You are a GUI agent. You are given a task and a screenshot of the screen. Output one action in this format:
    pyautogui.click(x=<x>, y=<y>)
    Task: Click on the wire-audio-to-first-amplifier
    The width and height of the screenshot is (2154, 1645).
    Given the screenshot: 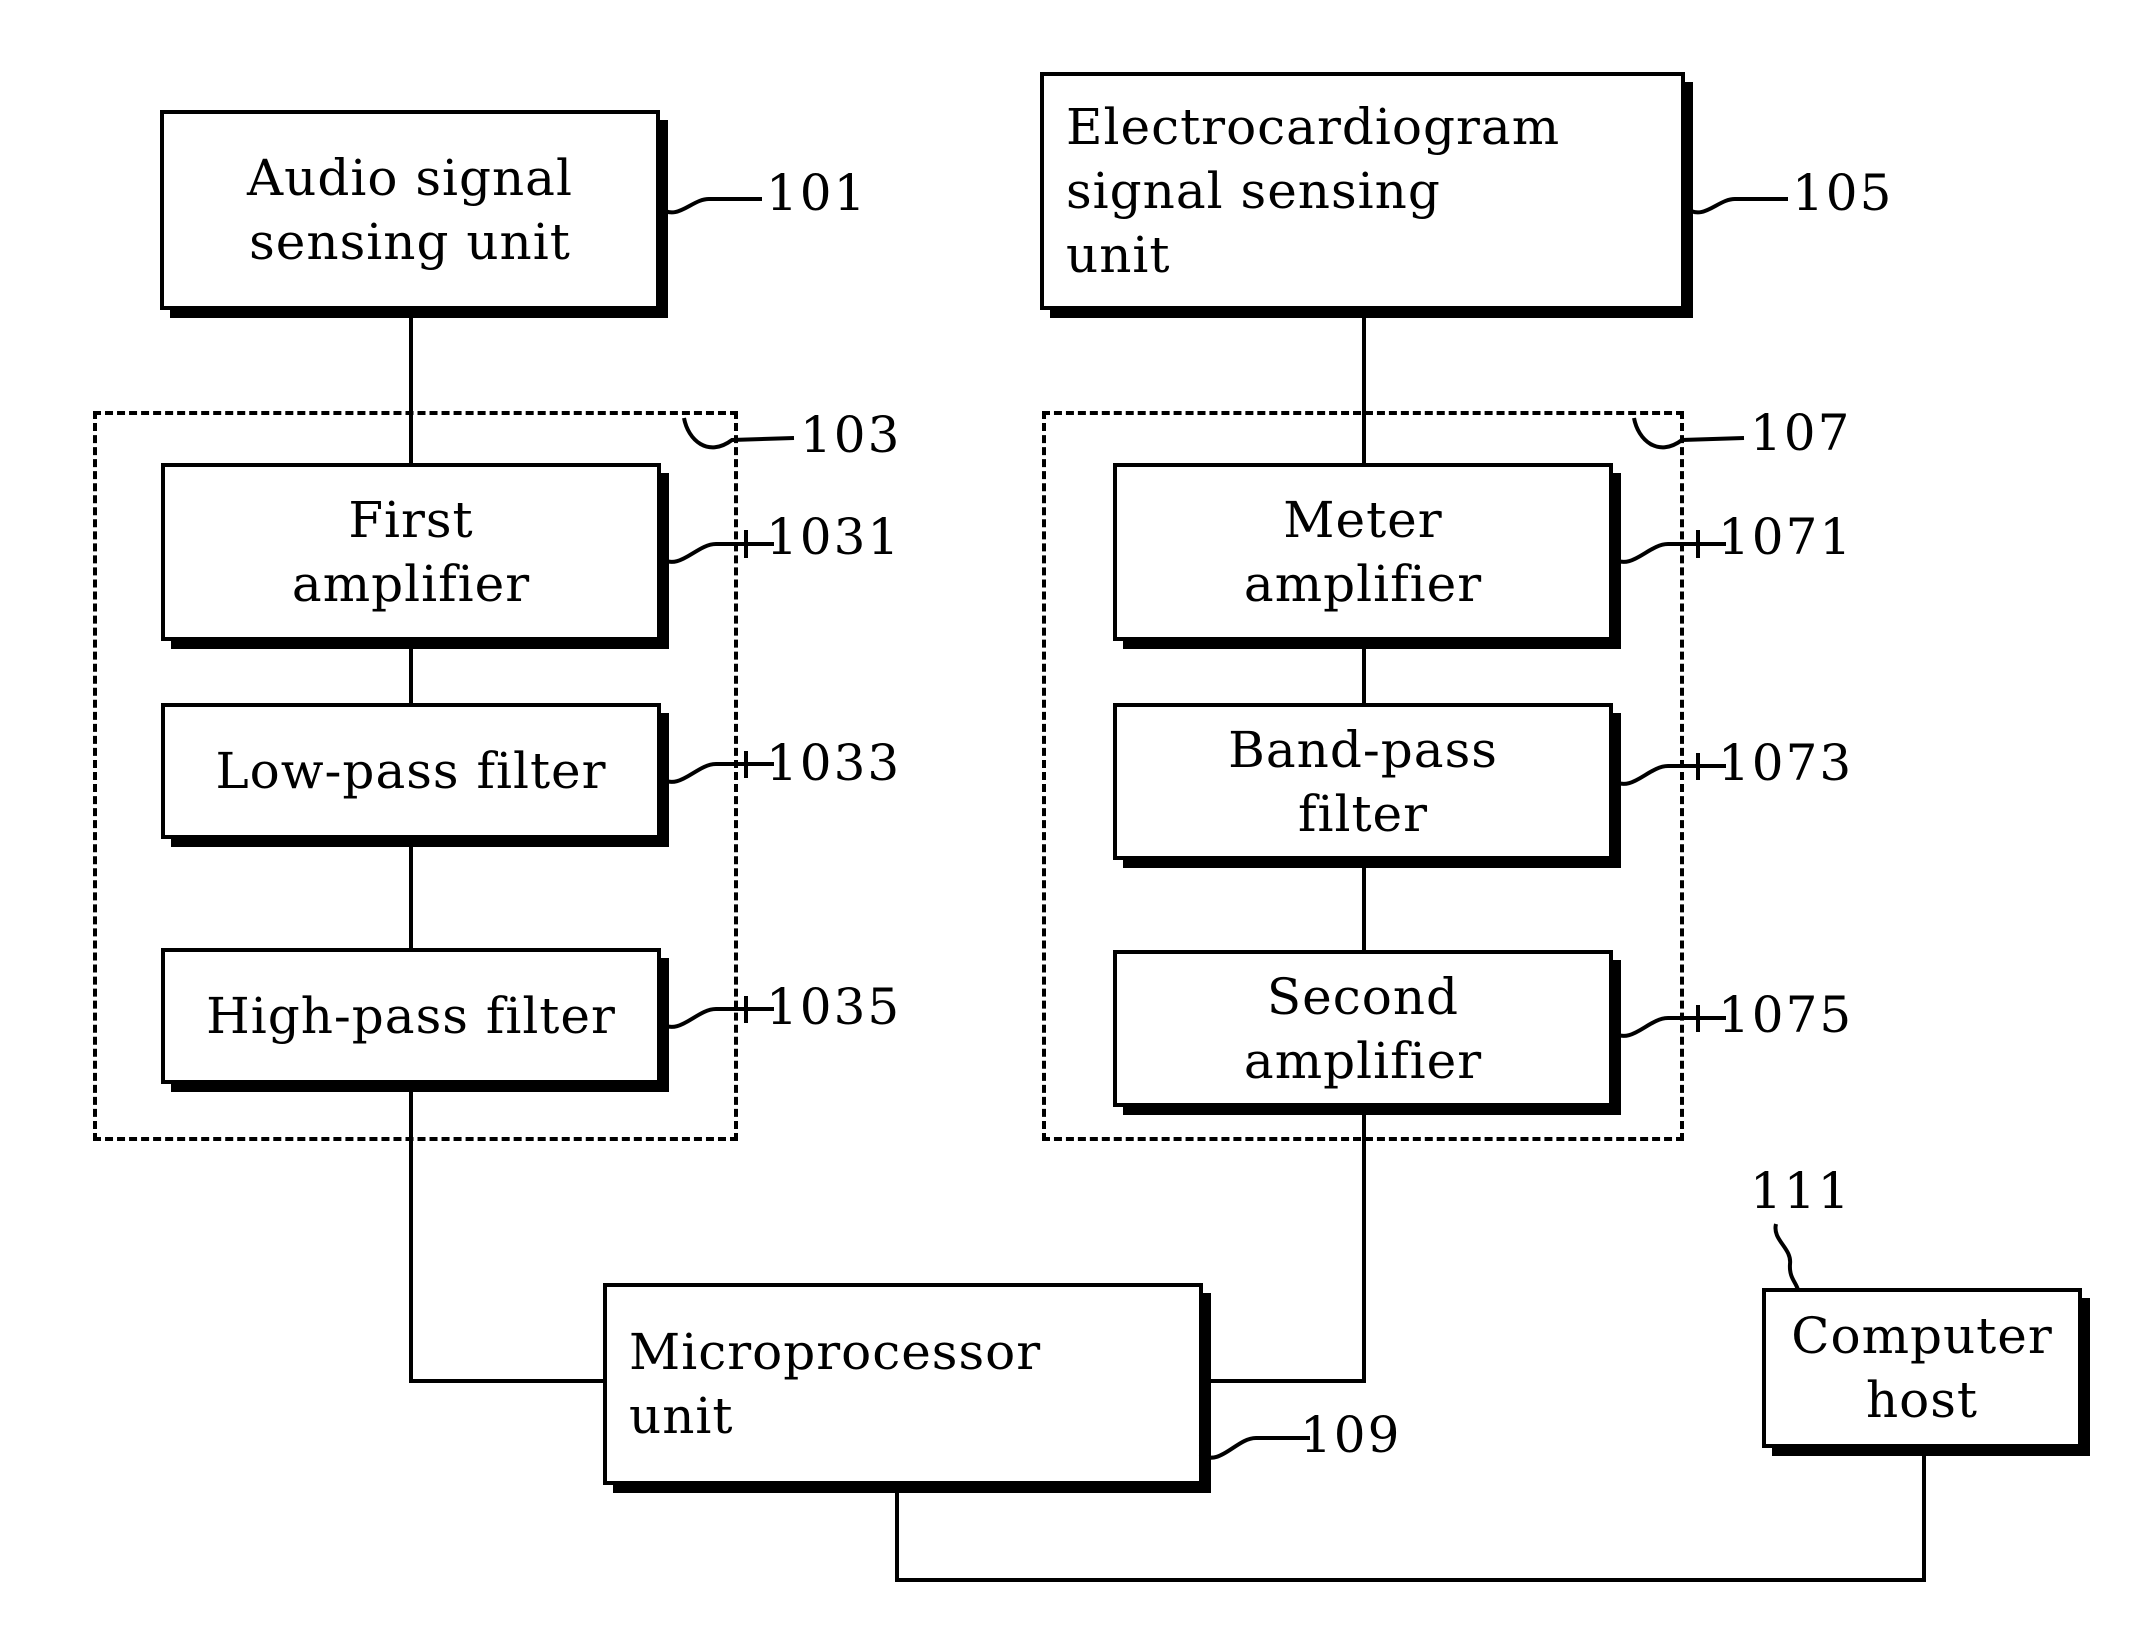 What is the action you would take?
    pyautogui.click(x=411, y=387)
    